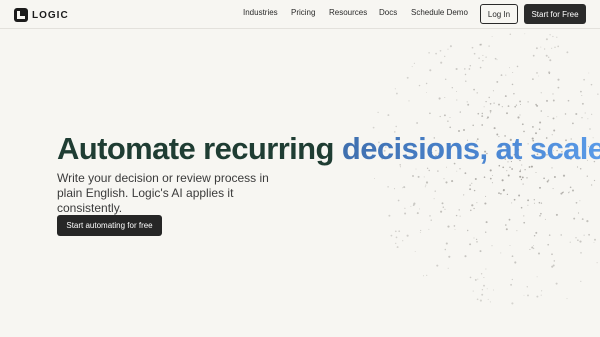 The width and height of the screenshot is (600, 337). What do you see at coordinates (348, 12) in the screenshot?
I see `nav-resources: Resources` at bounding box center [348, 12].